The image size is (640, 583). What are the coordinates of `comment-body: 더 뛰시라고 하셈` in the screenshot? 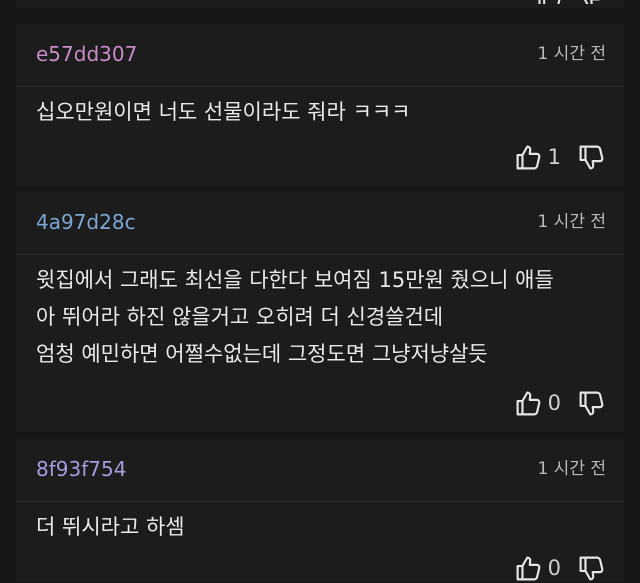 It's located at (321, 527).